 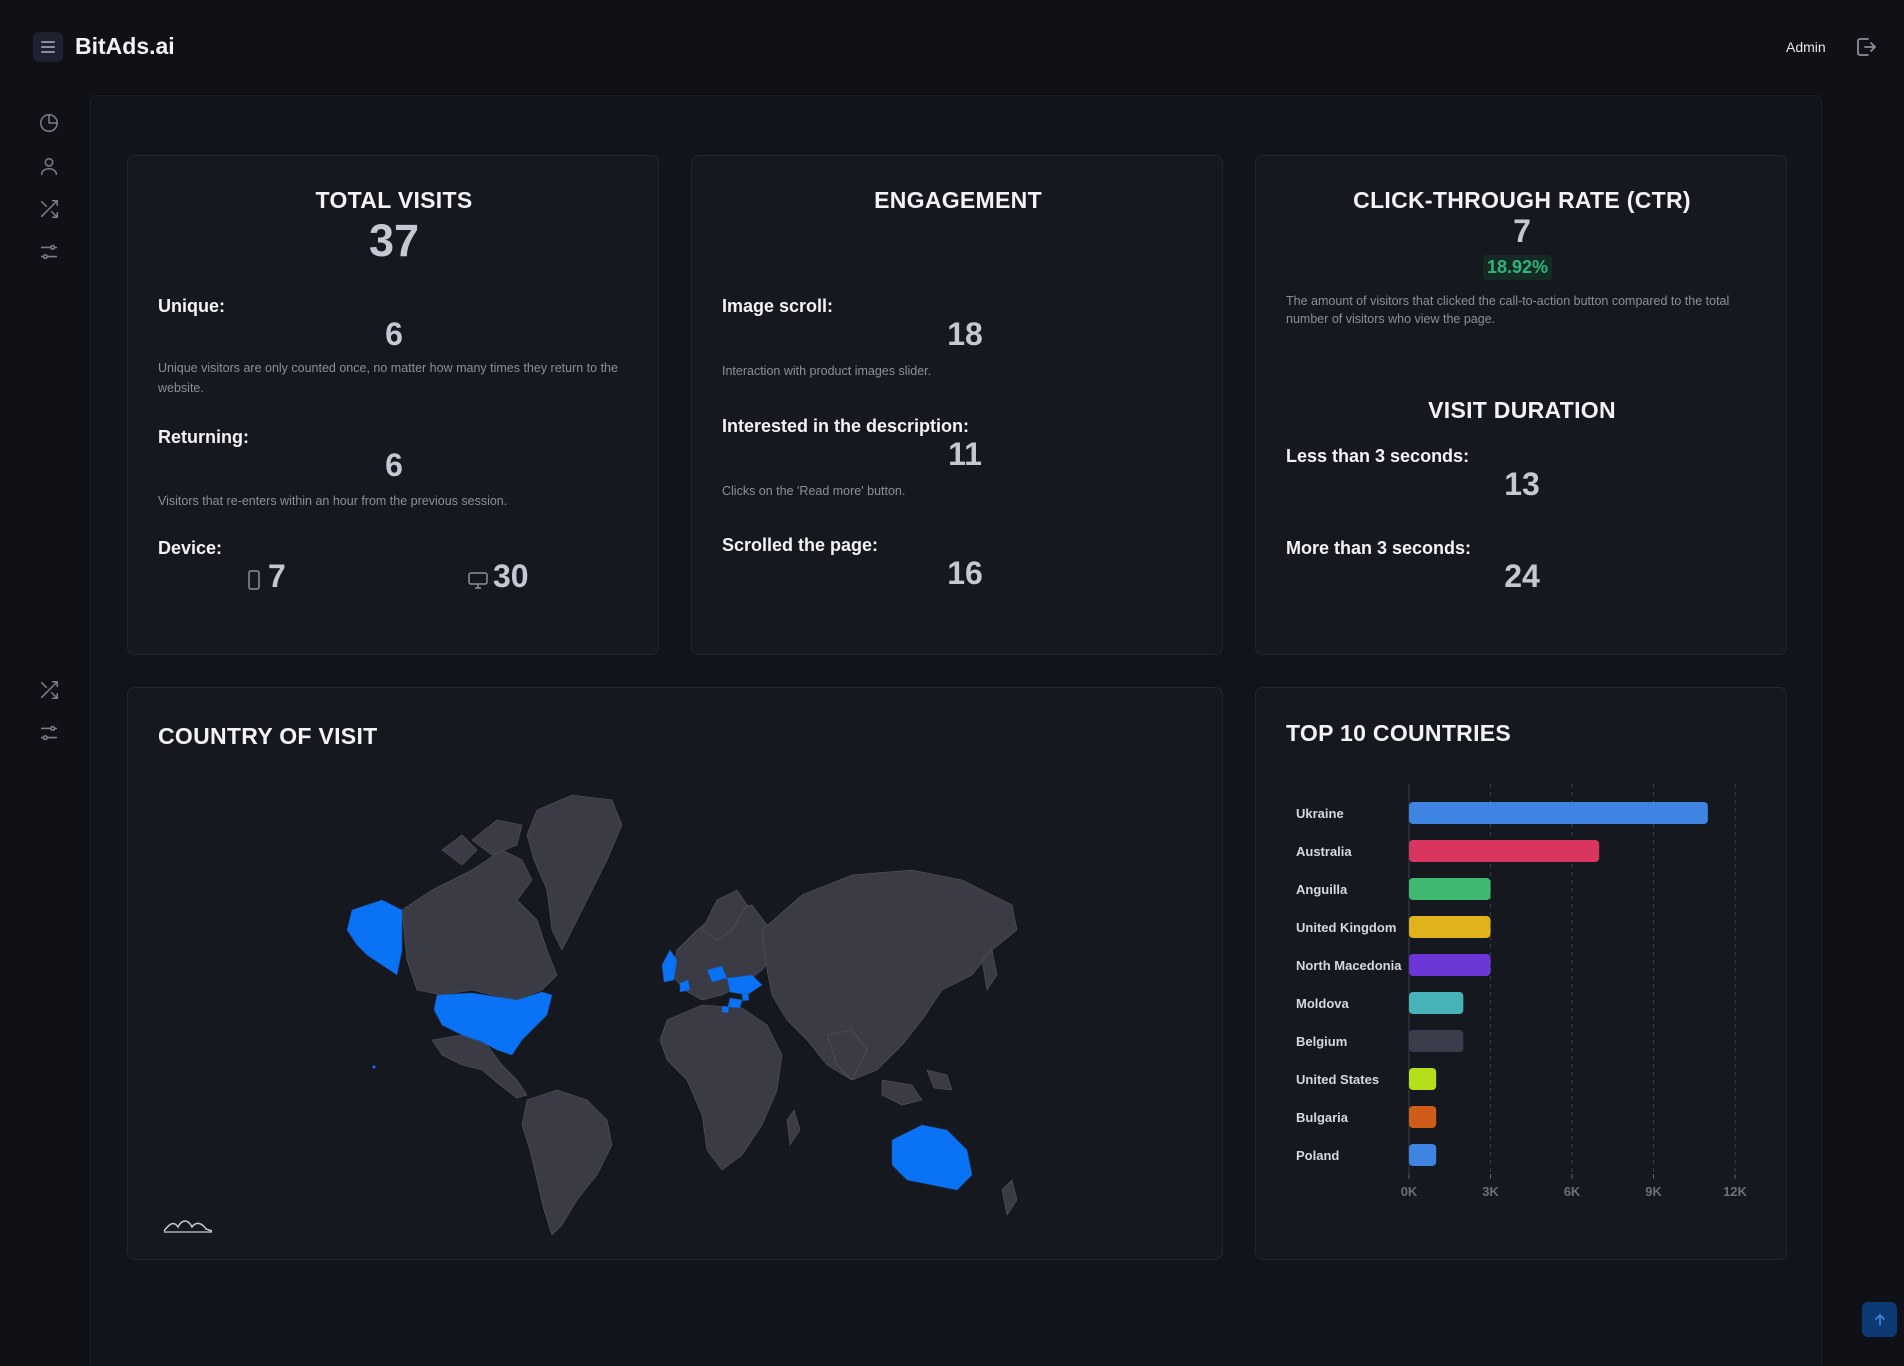 What do you see at coordinates (1522, 200) in the screenshot?
I see `ctr-title: CLICK-THROUGH RATE (CTR)` at bounding box center [1522, 200].